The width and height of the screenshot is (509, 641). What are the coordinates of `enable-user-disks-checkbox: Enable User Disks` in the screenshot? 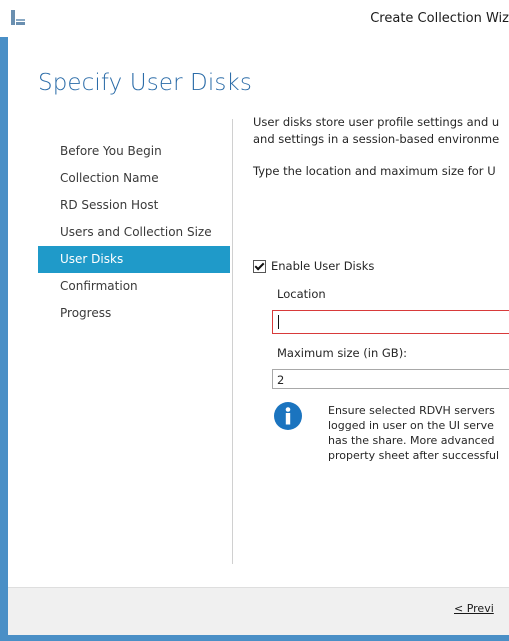 It's located at (313, 266).